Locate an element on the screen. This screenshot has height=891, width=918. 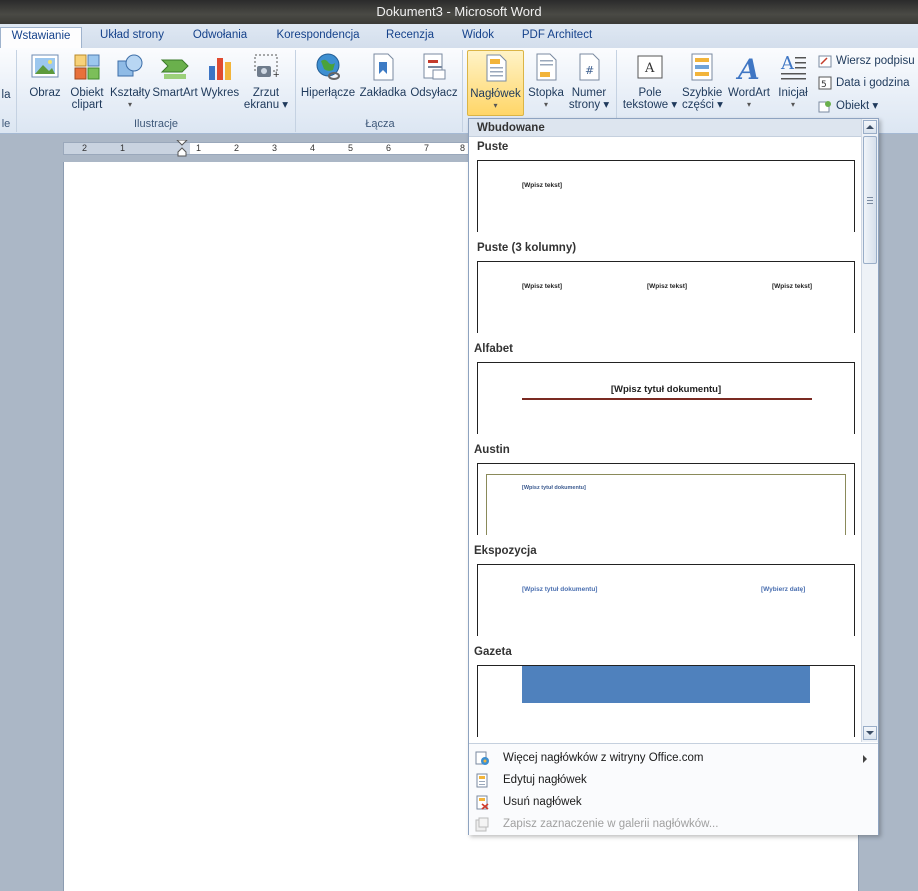
signature-line-icon is located at coordinates (825, 61).